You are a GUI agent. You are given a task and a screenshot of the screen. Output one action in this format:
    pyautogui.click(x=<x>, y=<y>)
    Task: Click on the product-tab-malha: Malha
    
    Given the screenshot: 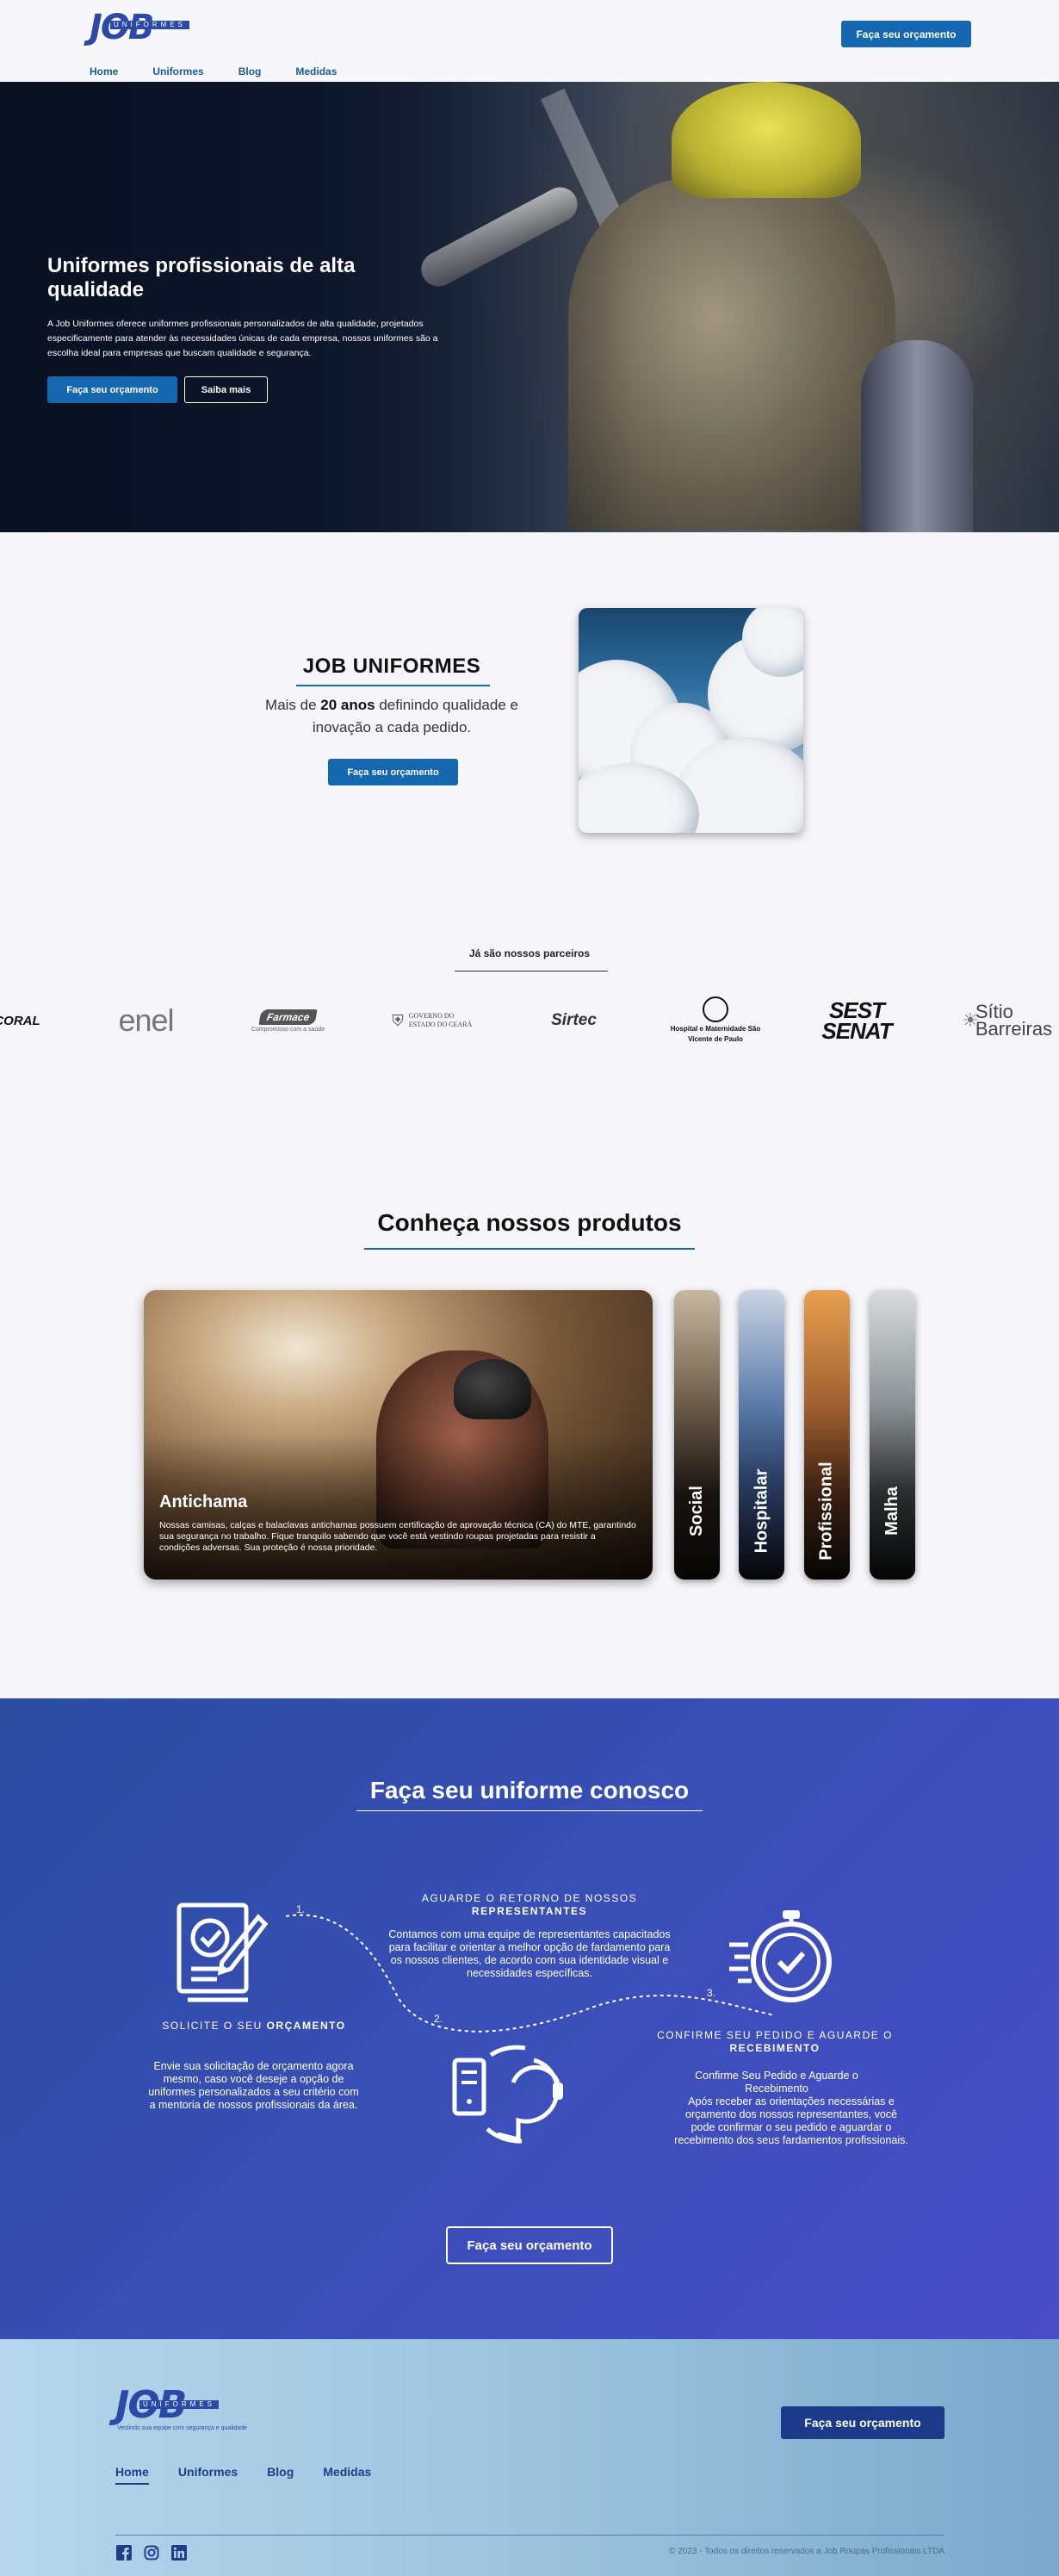 What is the action you would take?
    pyautogui.click(x=892, y=1435)
    